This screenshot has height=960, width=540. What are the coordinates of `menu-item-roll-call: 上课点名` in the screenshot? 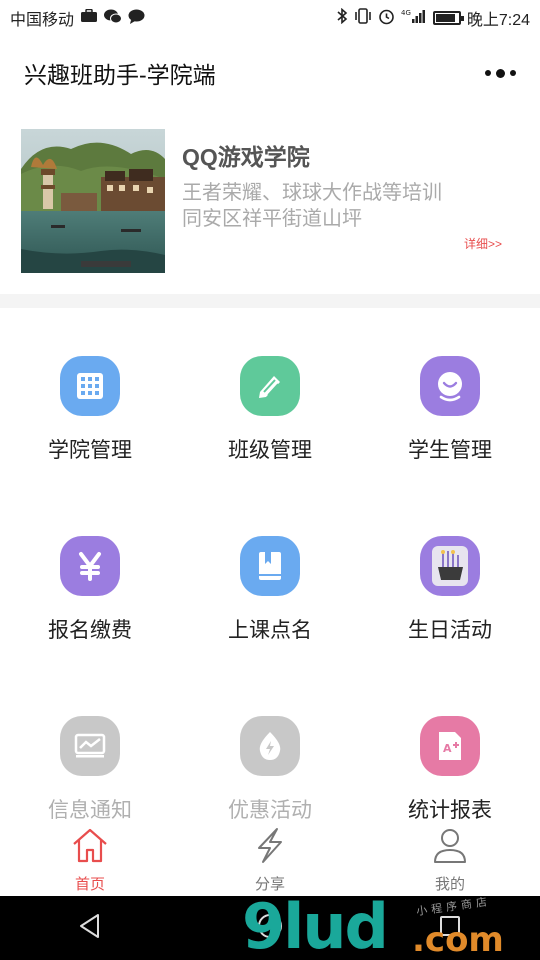 It's located at (270, 578).